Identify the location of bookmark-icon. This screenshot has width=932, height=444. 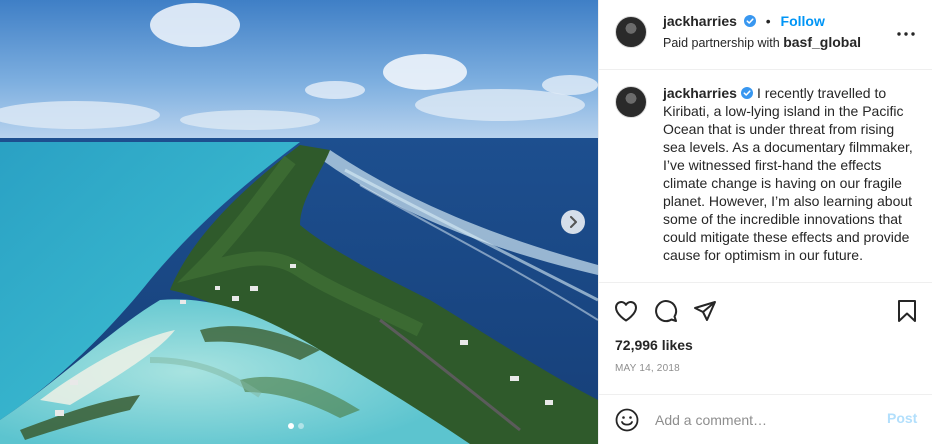
(907, 311).